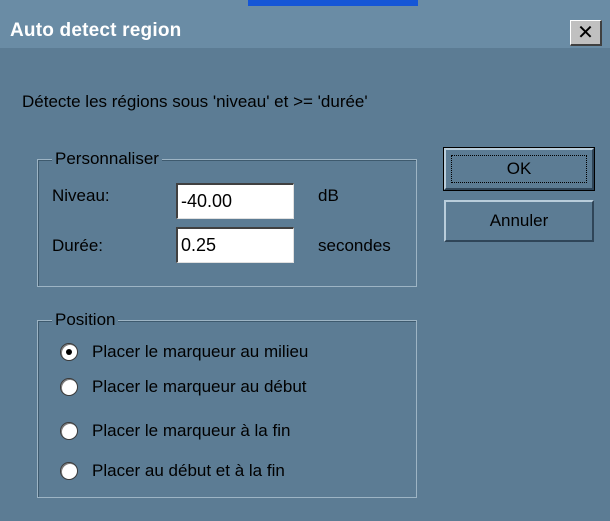  I want to click on position-group-legend: Position, so click(85, 320).